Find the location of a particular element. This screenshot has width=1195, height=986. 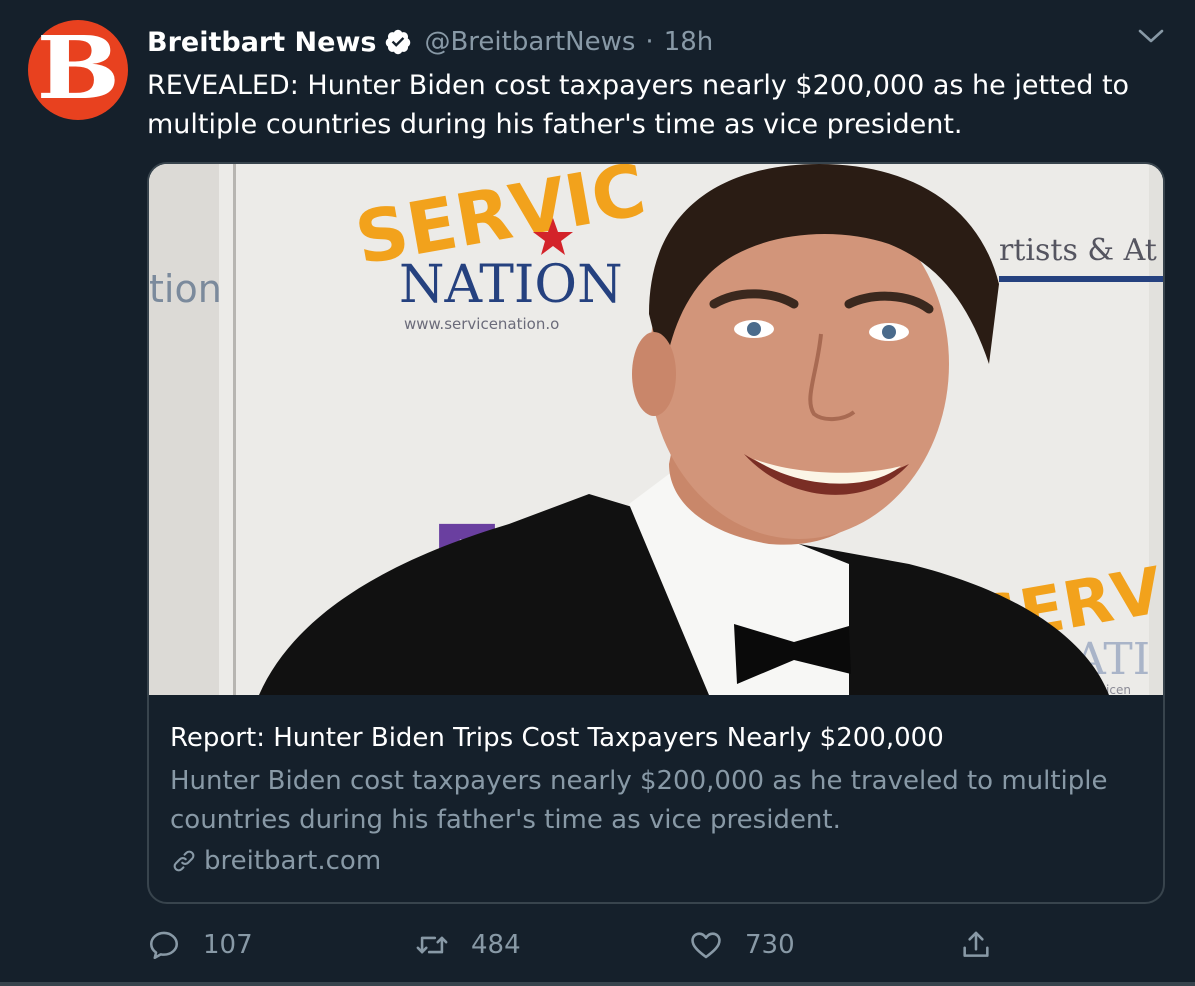

avatar: B is located at coordinates (78, 70).